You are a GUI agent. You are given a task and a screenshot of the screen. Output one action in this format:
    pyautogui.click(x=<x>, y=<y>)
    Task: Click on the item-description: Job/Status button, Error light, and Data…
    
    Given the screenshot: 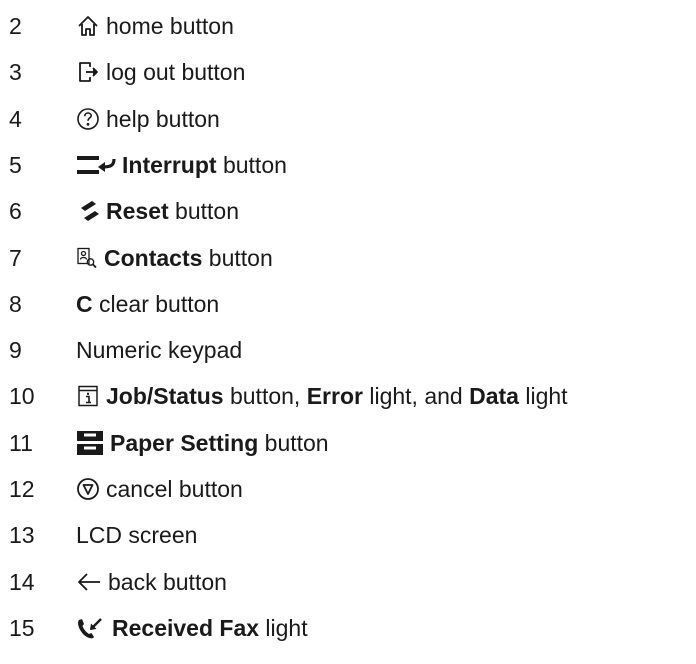 What is the action you would take?
    pyautogui.click(x=322, y=396)
    